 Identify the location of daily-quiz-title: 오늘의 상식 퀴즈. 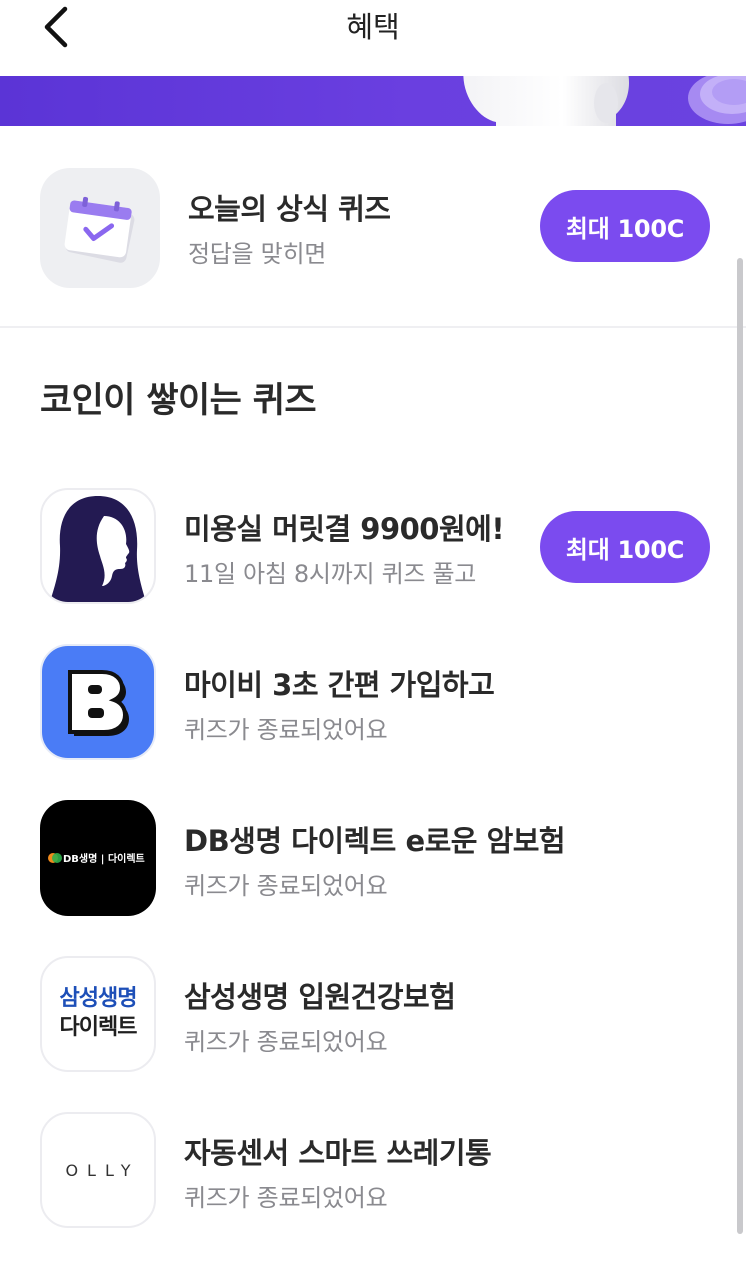
(289, 209).